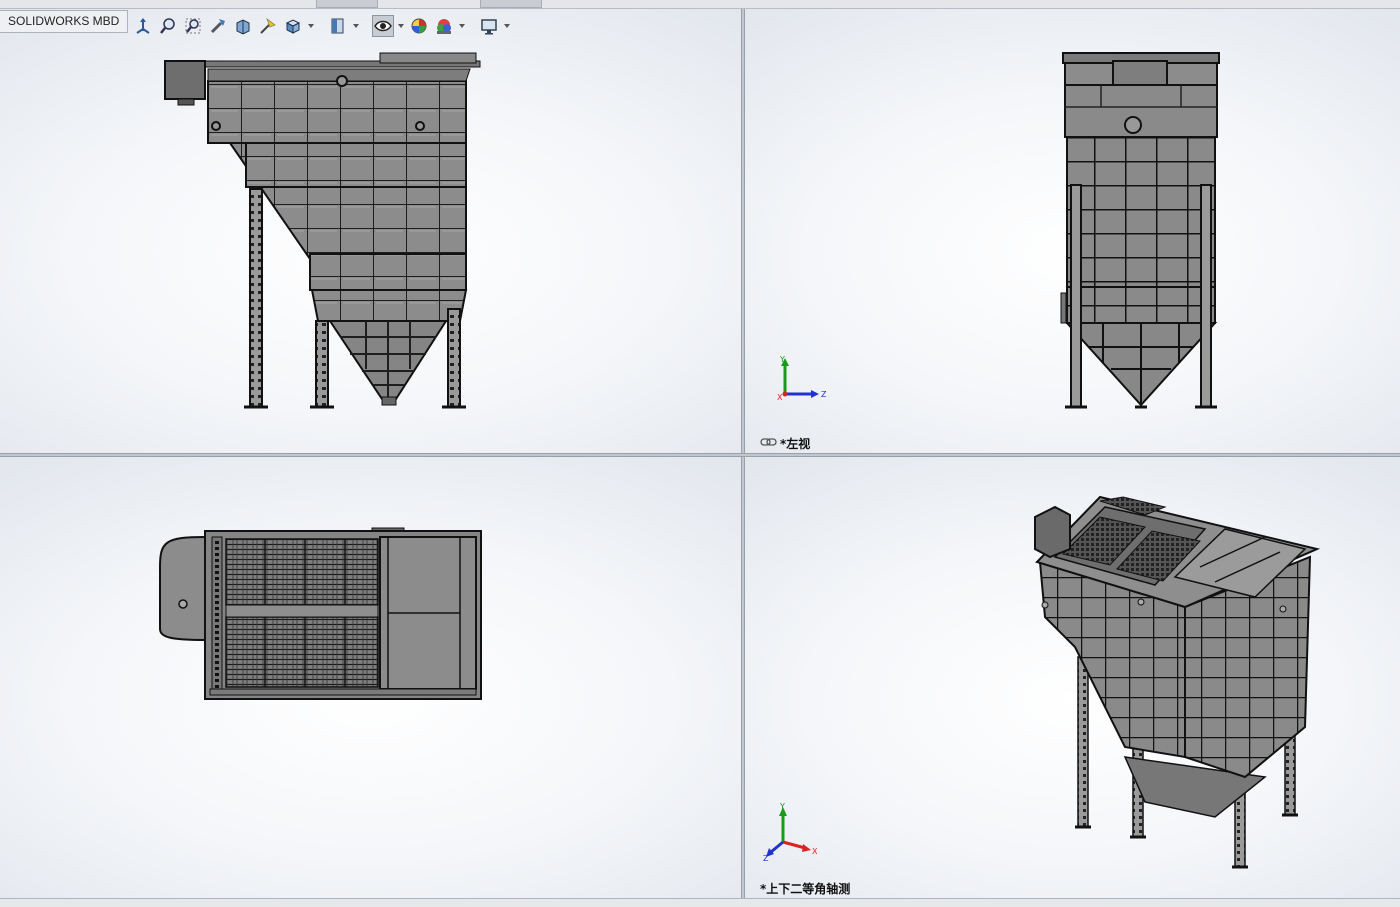 The image size is (1400, 907). I want to click on view-settings-icon, so click(489, 26).